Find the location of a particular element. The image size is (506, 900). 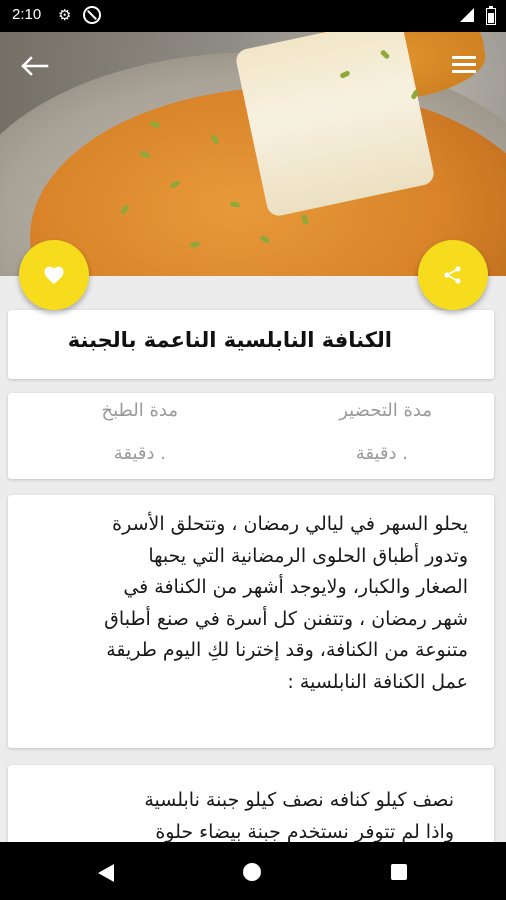

system-nav-bar is located at coordinates (253, 871).